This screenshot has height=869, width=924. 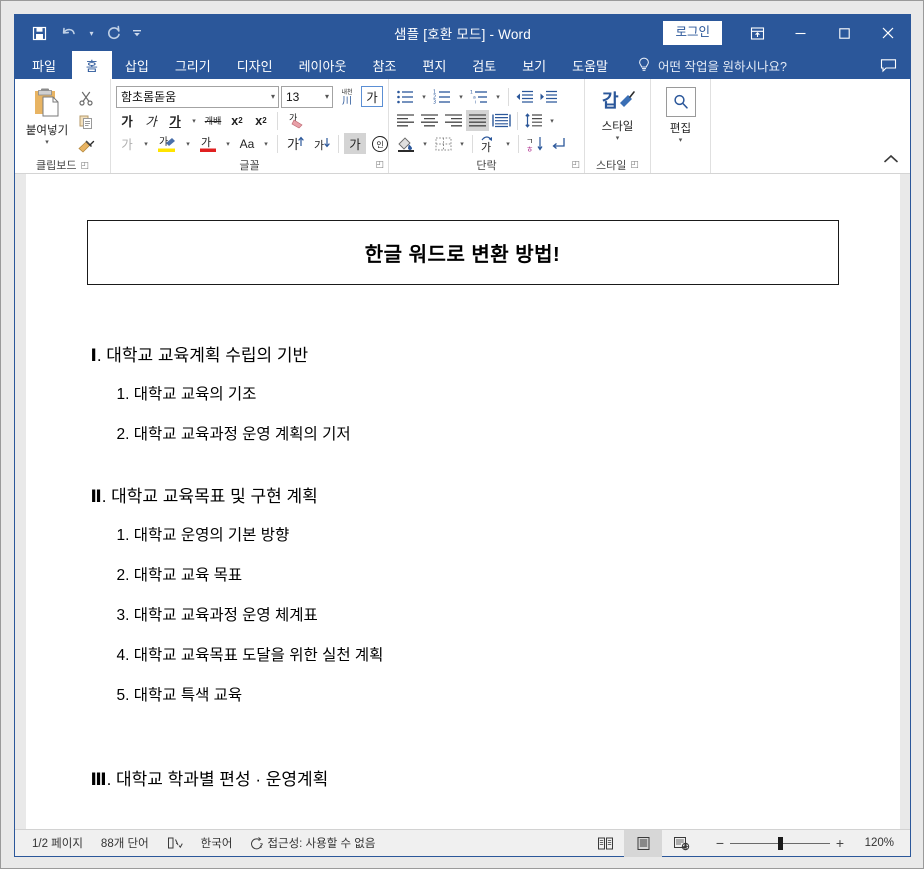 I want to click on comments-icon, so click(x=888, y=65).